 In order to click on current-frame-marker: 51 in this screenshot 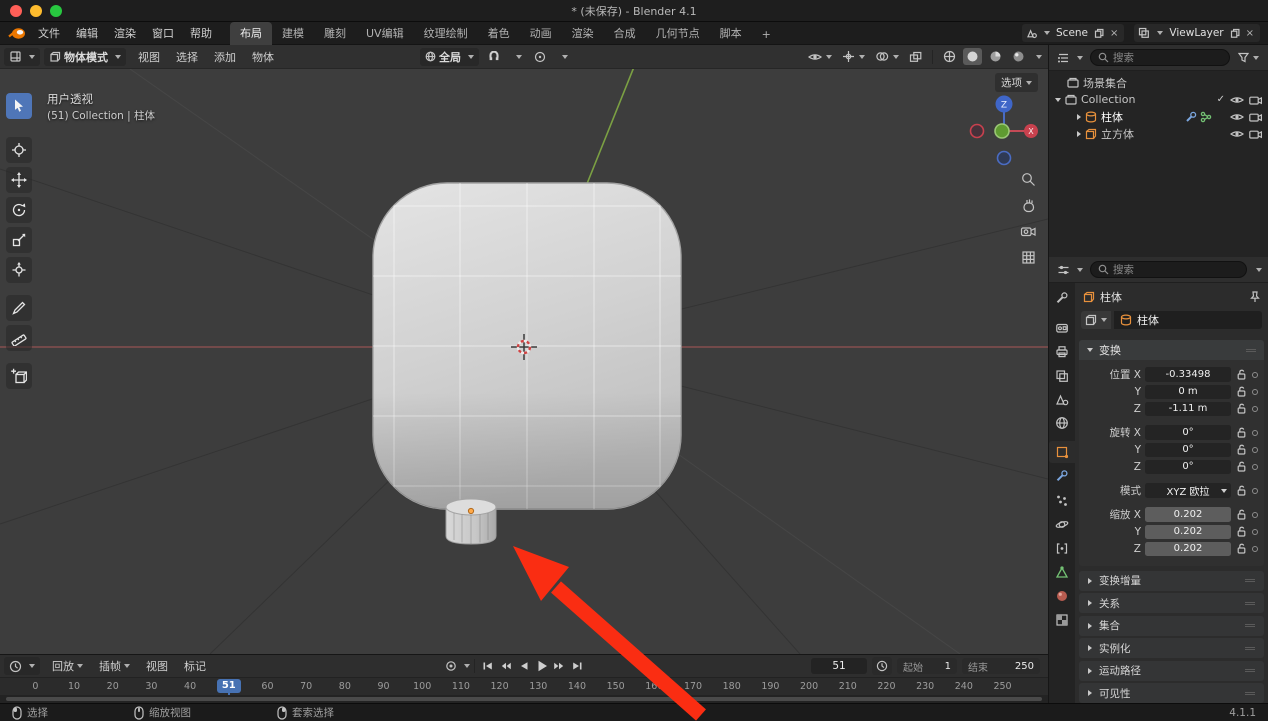, I will do `click(228, 687)`.